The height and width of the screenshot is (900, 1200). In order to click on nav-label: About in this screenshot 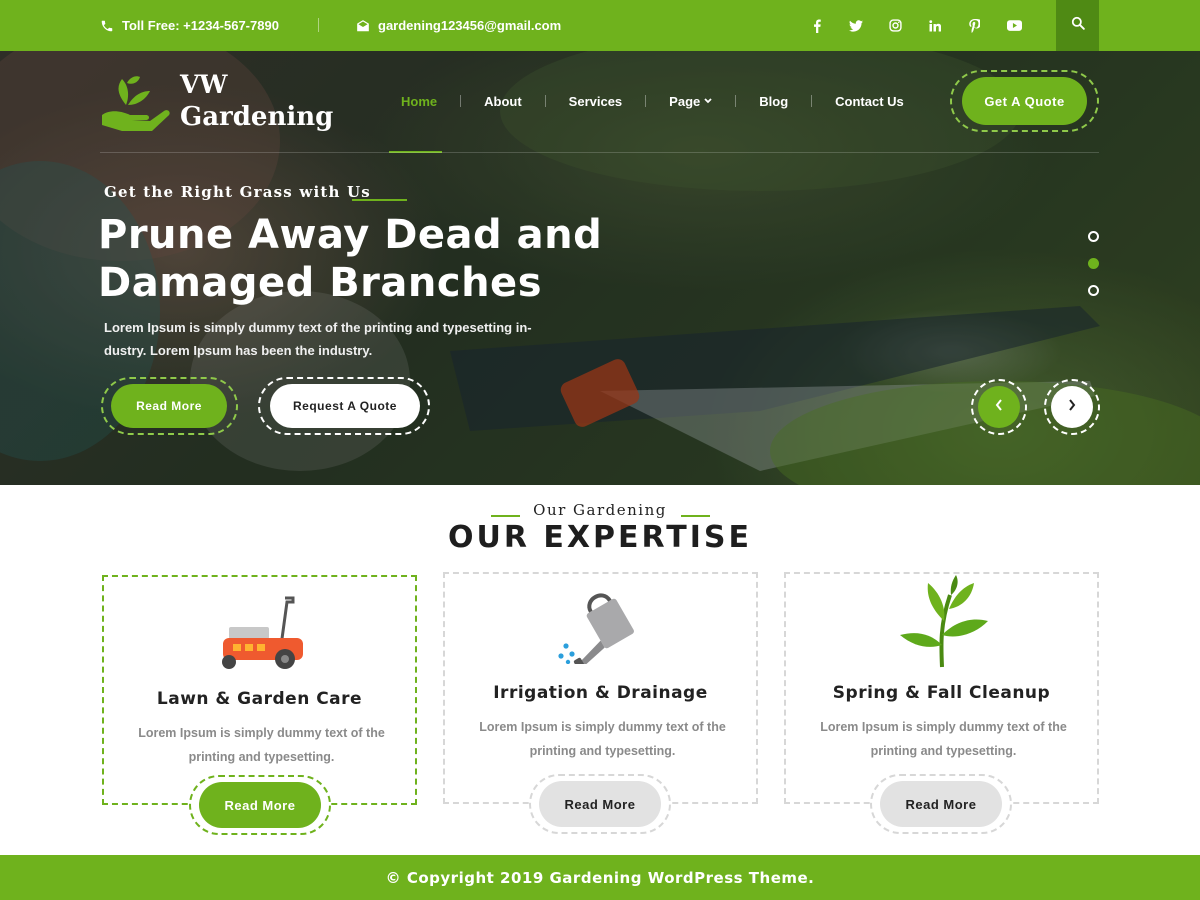, I will do `click(503, 101)`.